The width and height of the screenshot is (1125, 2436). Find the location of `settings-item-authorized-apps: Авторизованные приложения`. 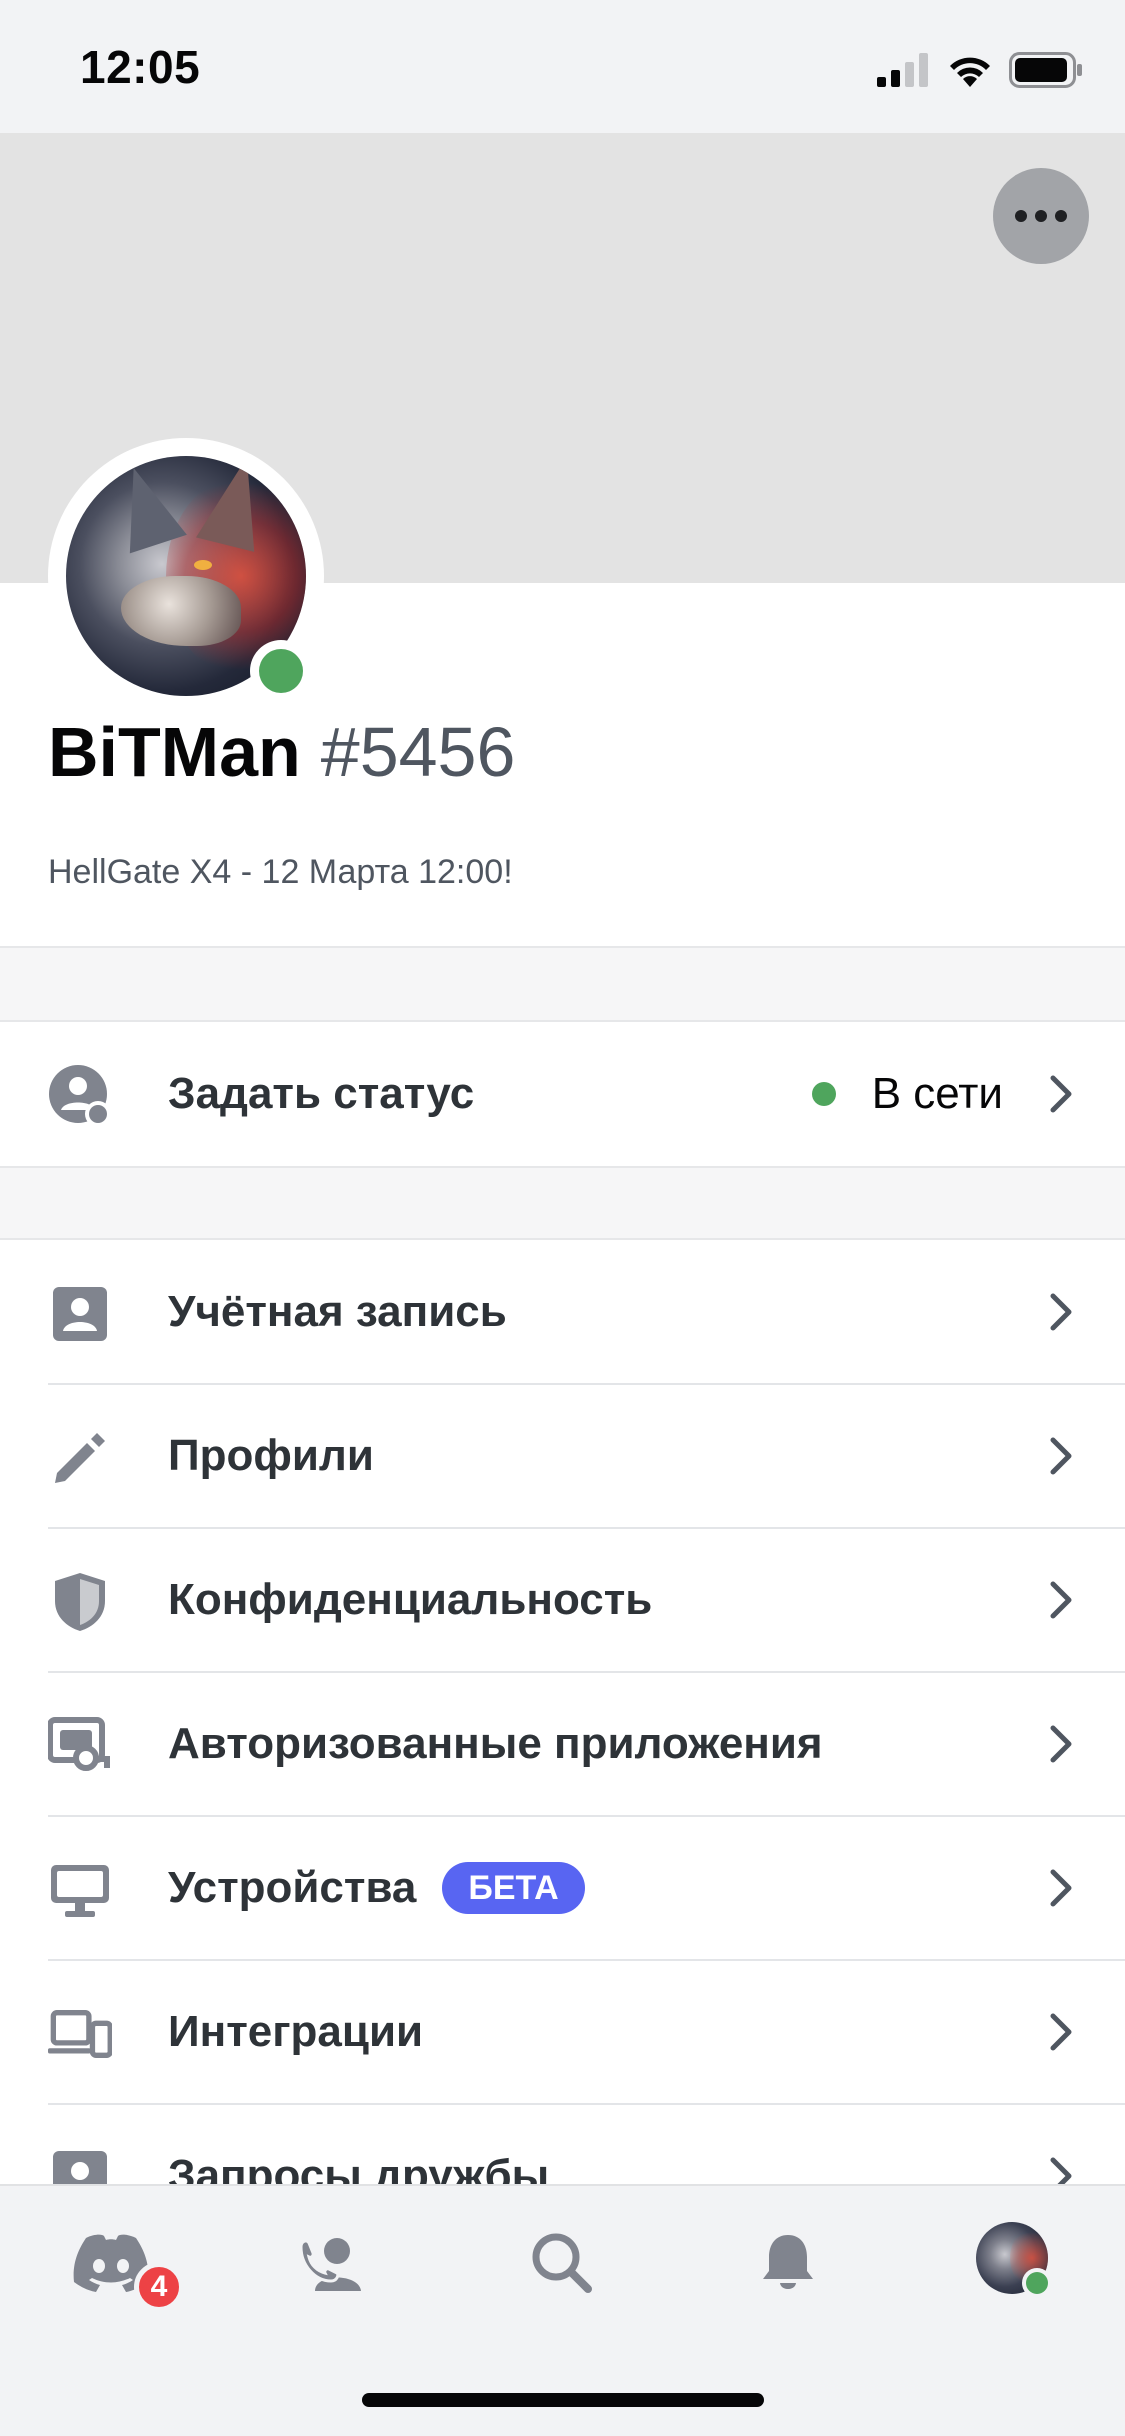

settings-item-authorized-apps: Авторизованные приложения is located at coordinates (562, 1744).